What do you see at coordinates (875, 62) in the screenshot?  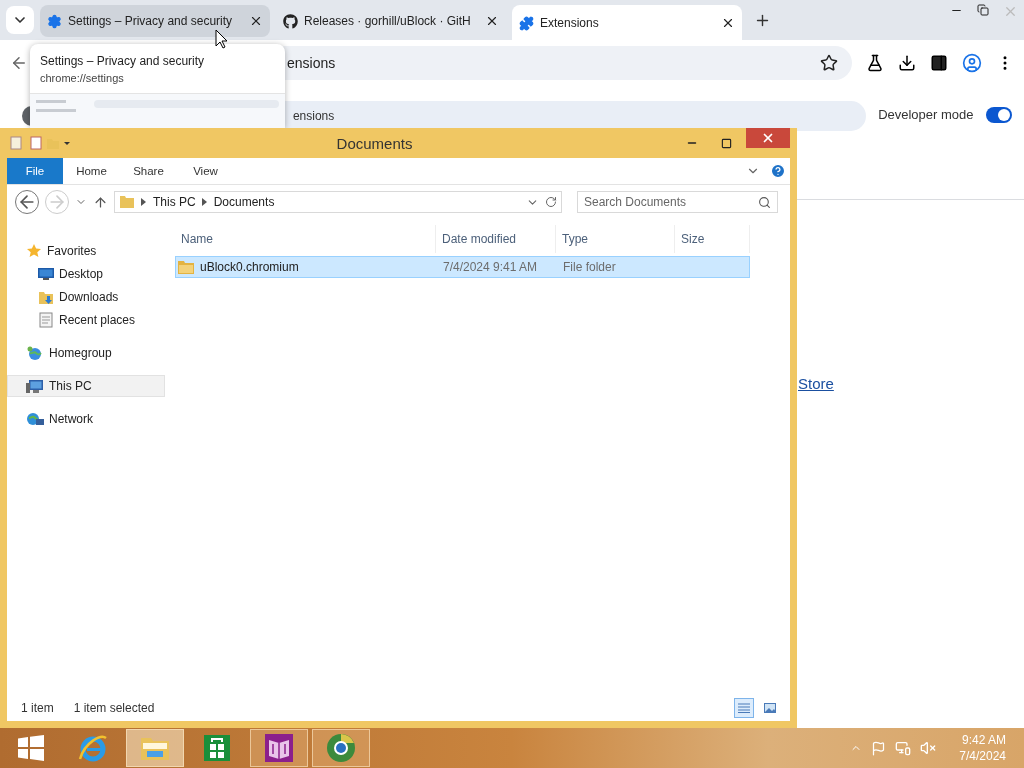 I see `flask-icon` at bounding box center [875, 62].